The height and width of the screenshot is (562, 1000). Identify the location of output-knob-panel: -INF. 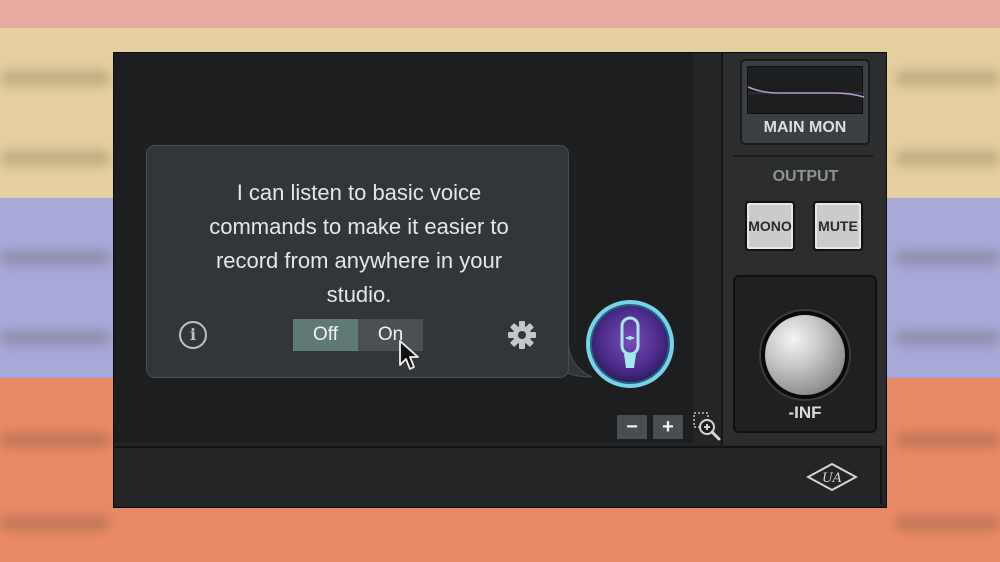
(805, 354).